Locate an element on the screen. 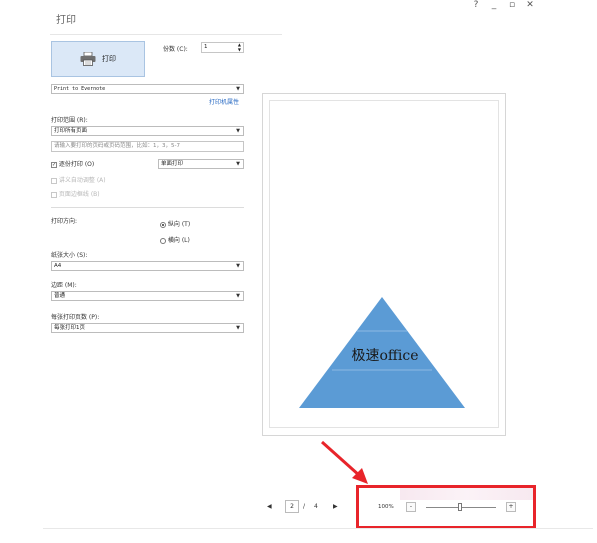  page-number-input: 2 is located at coordinates (292, 506).